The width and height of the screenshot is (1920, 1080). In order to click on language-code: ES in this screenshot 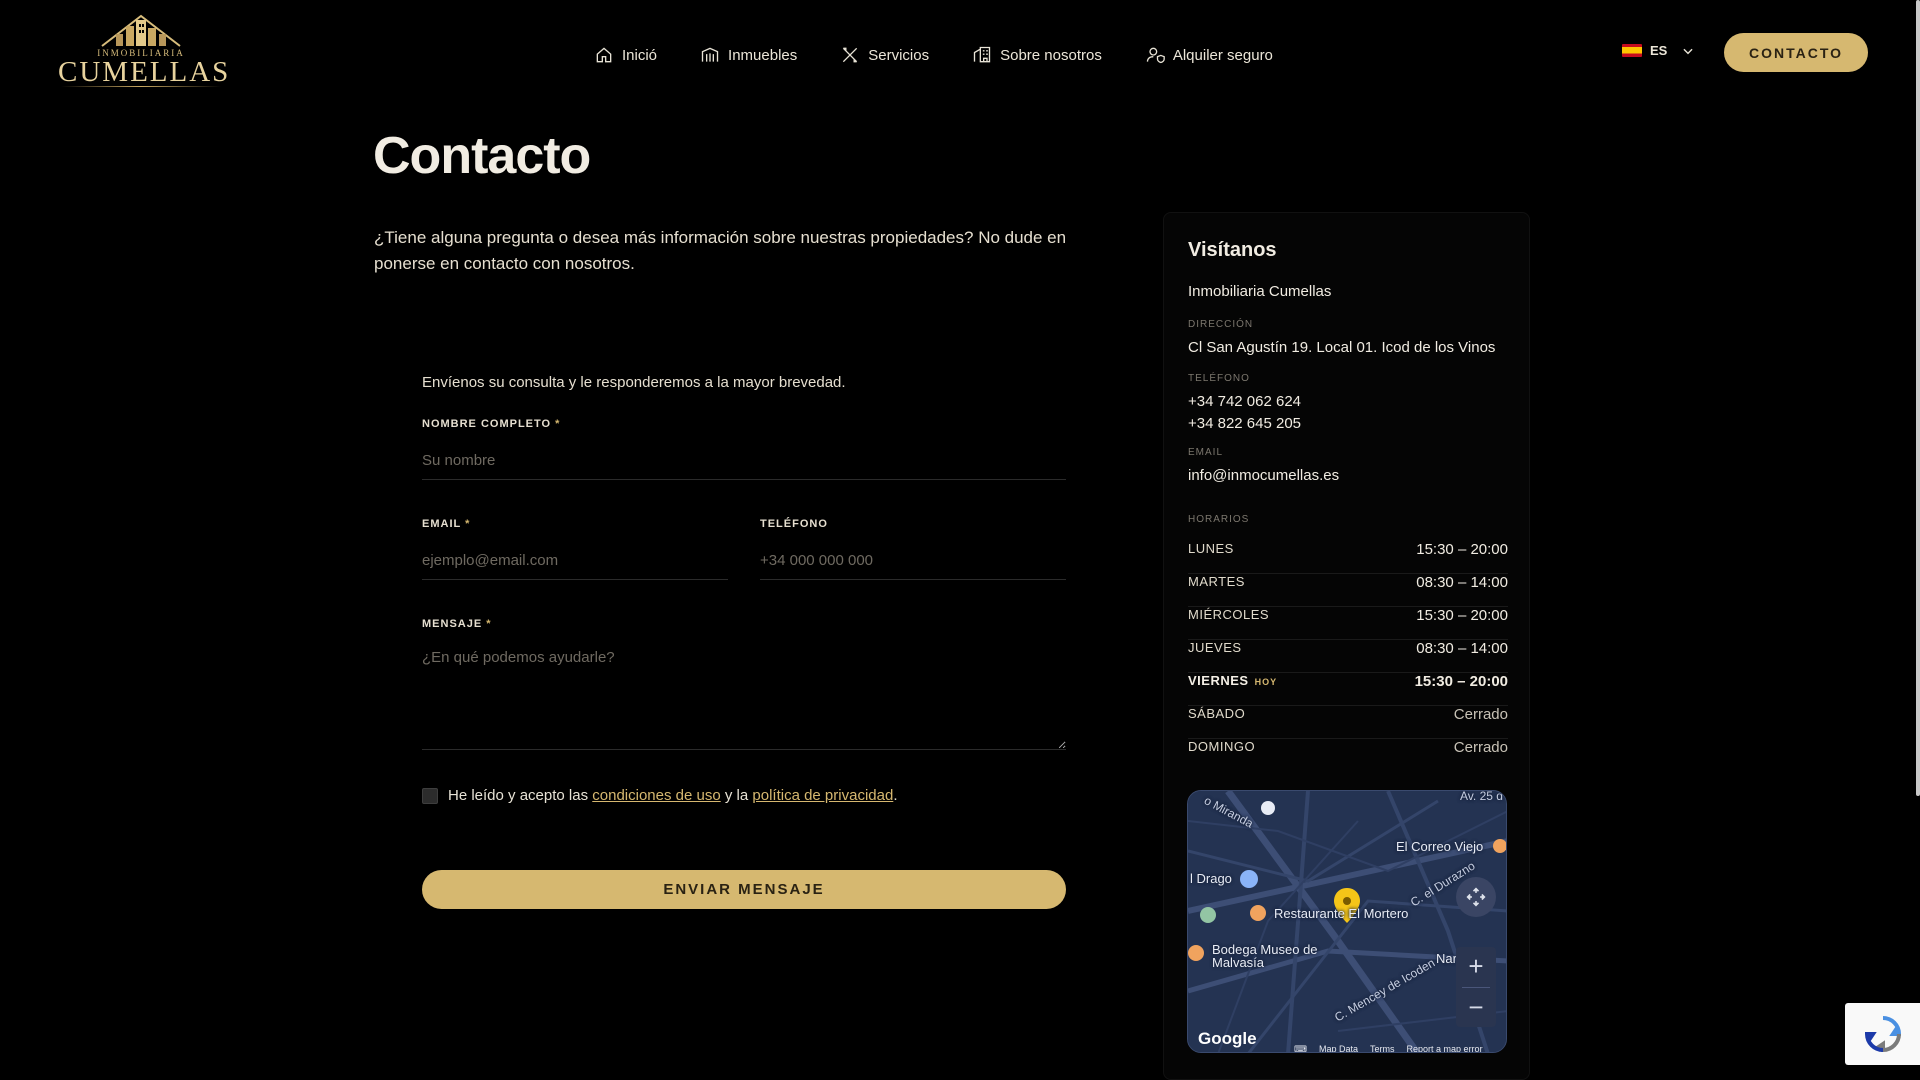, I will do `click(1659, 50)`.